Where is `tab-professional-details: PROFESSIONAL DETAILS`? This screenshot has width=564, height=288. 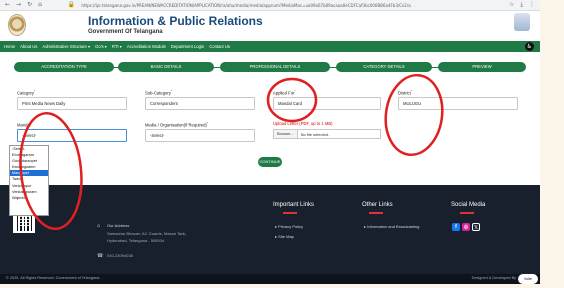 tab-professional-details: PROFESSIONAL DETAILS is located at coordinates (275, 67).